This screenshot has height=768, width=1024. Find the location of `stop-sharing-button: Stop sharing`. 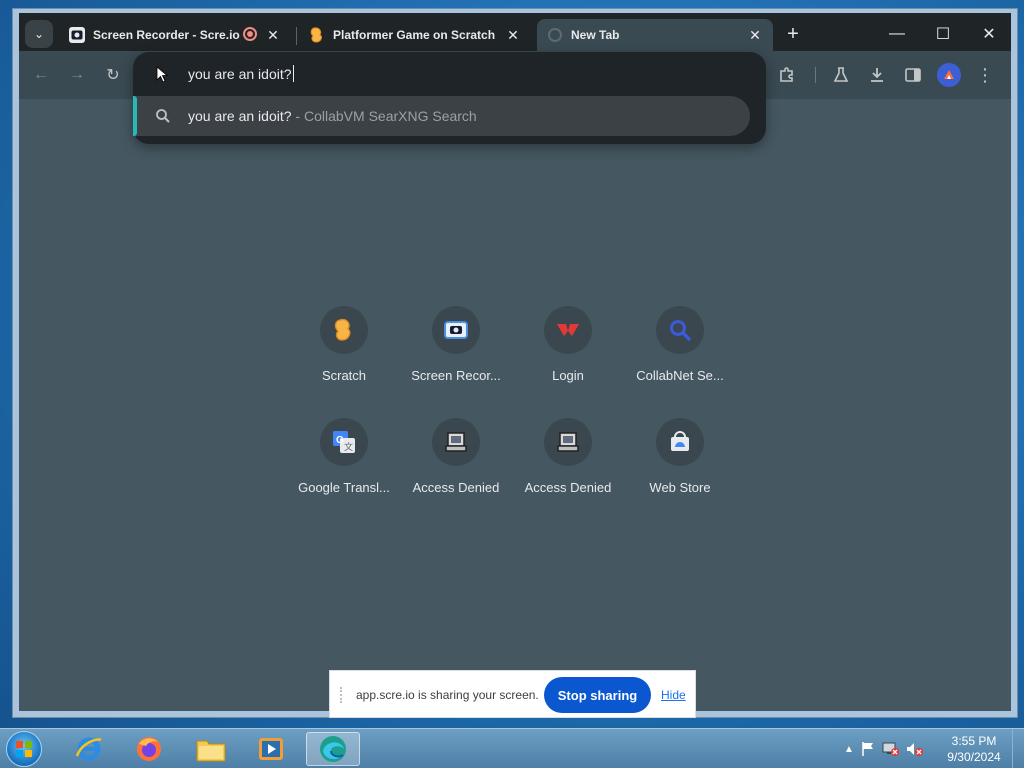

stop-sharing-button: Stop sharing is located at coordinates (597, 695).